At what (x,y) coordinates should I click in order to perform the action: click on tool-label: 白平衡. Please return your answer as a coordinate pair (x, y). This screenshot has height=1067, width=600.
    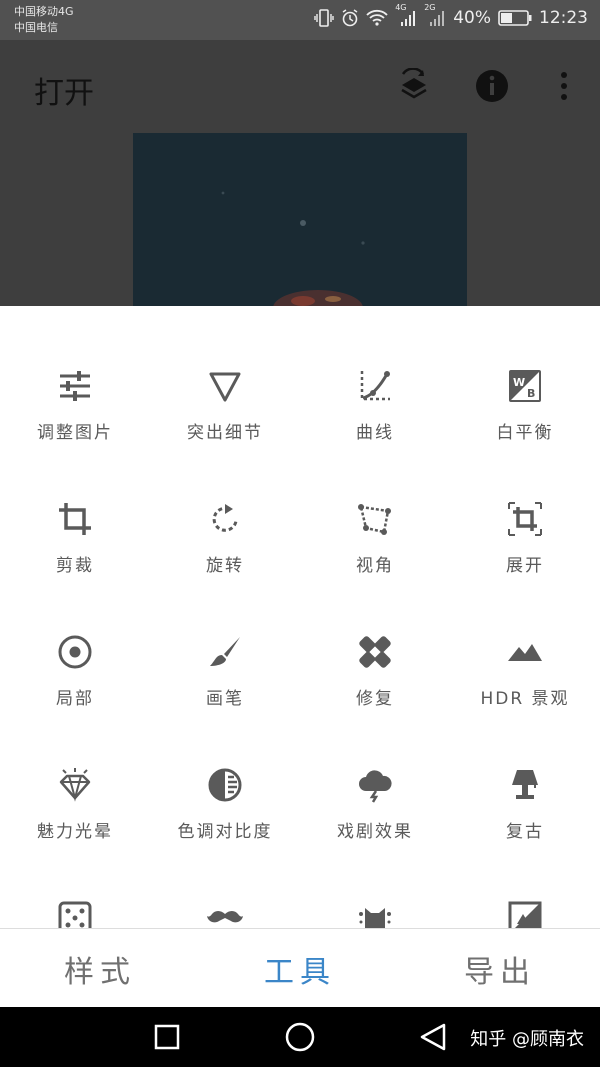
    Looking at the image, I should click on (525, 433).